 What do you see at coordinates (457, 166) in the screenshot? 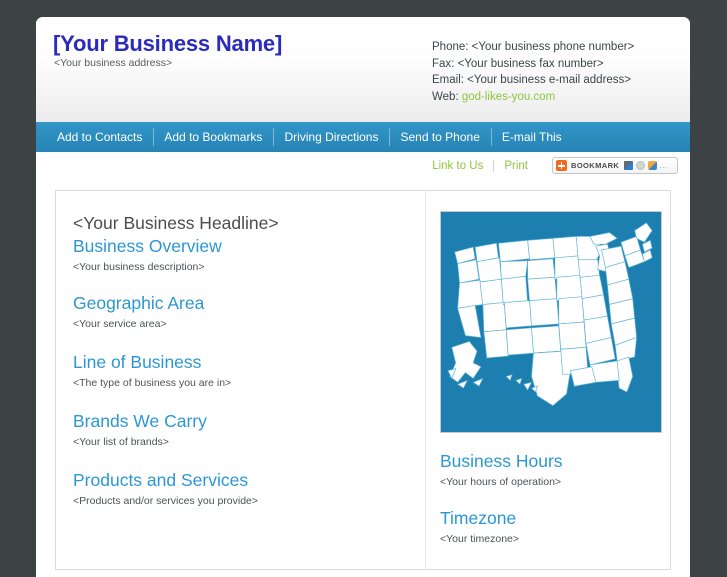
I see `link-to-us-link: Link to Us` at bounding box center [457, 166].